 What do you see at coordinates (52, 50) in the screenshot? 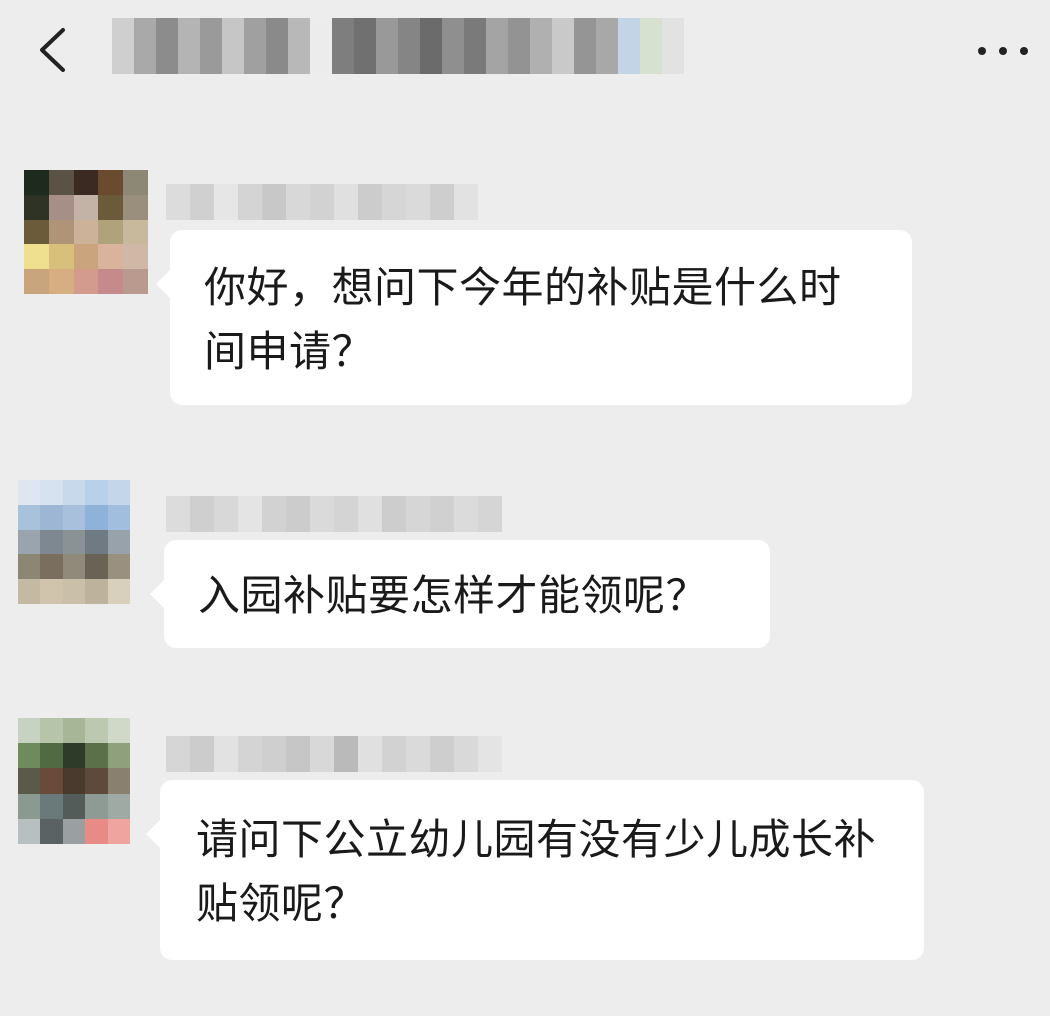
I see `chevron-left-icon` at bounding box center [52, 50].